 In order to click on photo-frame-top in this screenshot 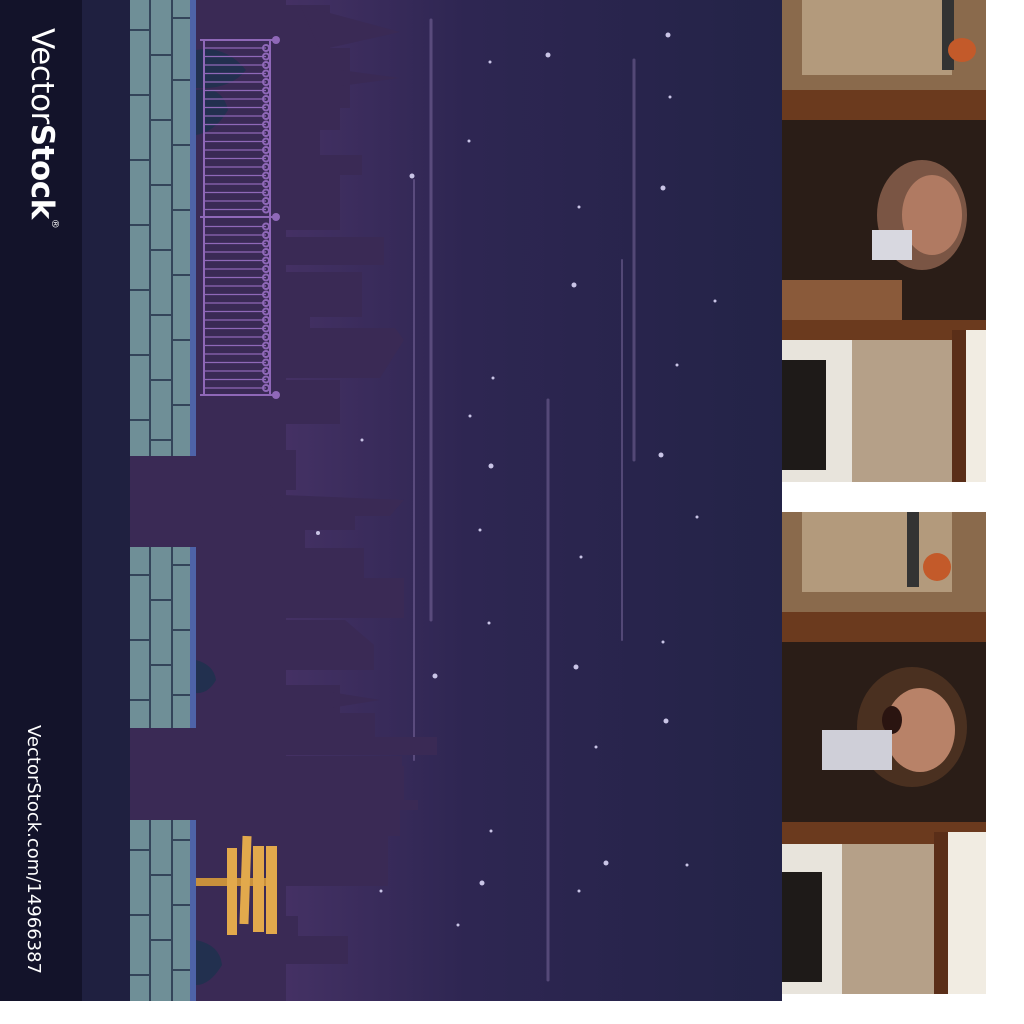, I will do `click(884, 241)`.